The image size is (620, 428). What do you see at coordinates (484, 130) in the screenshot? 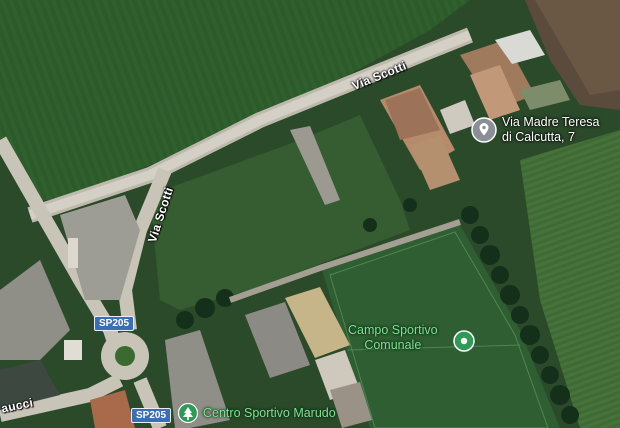
I see `location-pin-icon` at bounding box center [484, 130].